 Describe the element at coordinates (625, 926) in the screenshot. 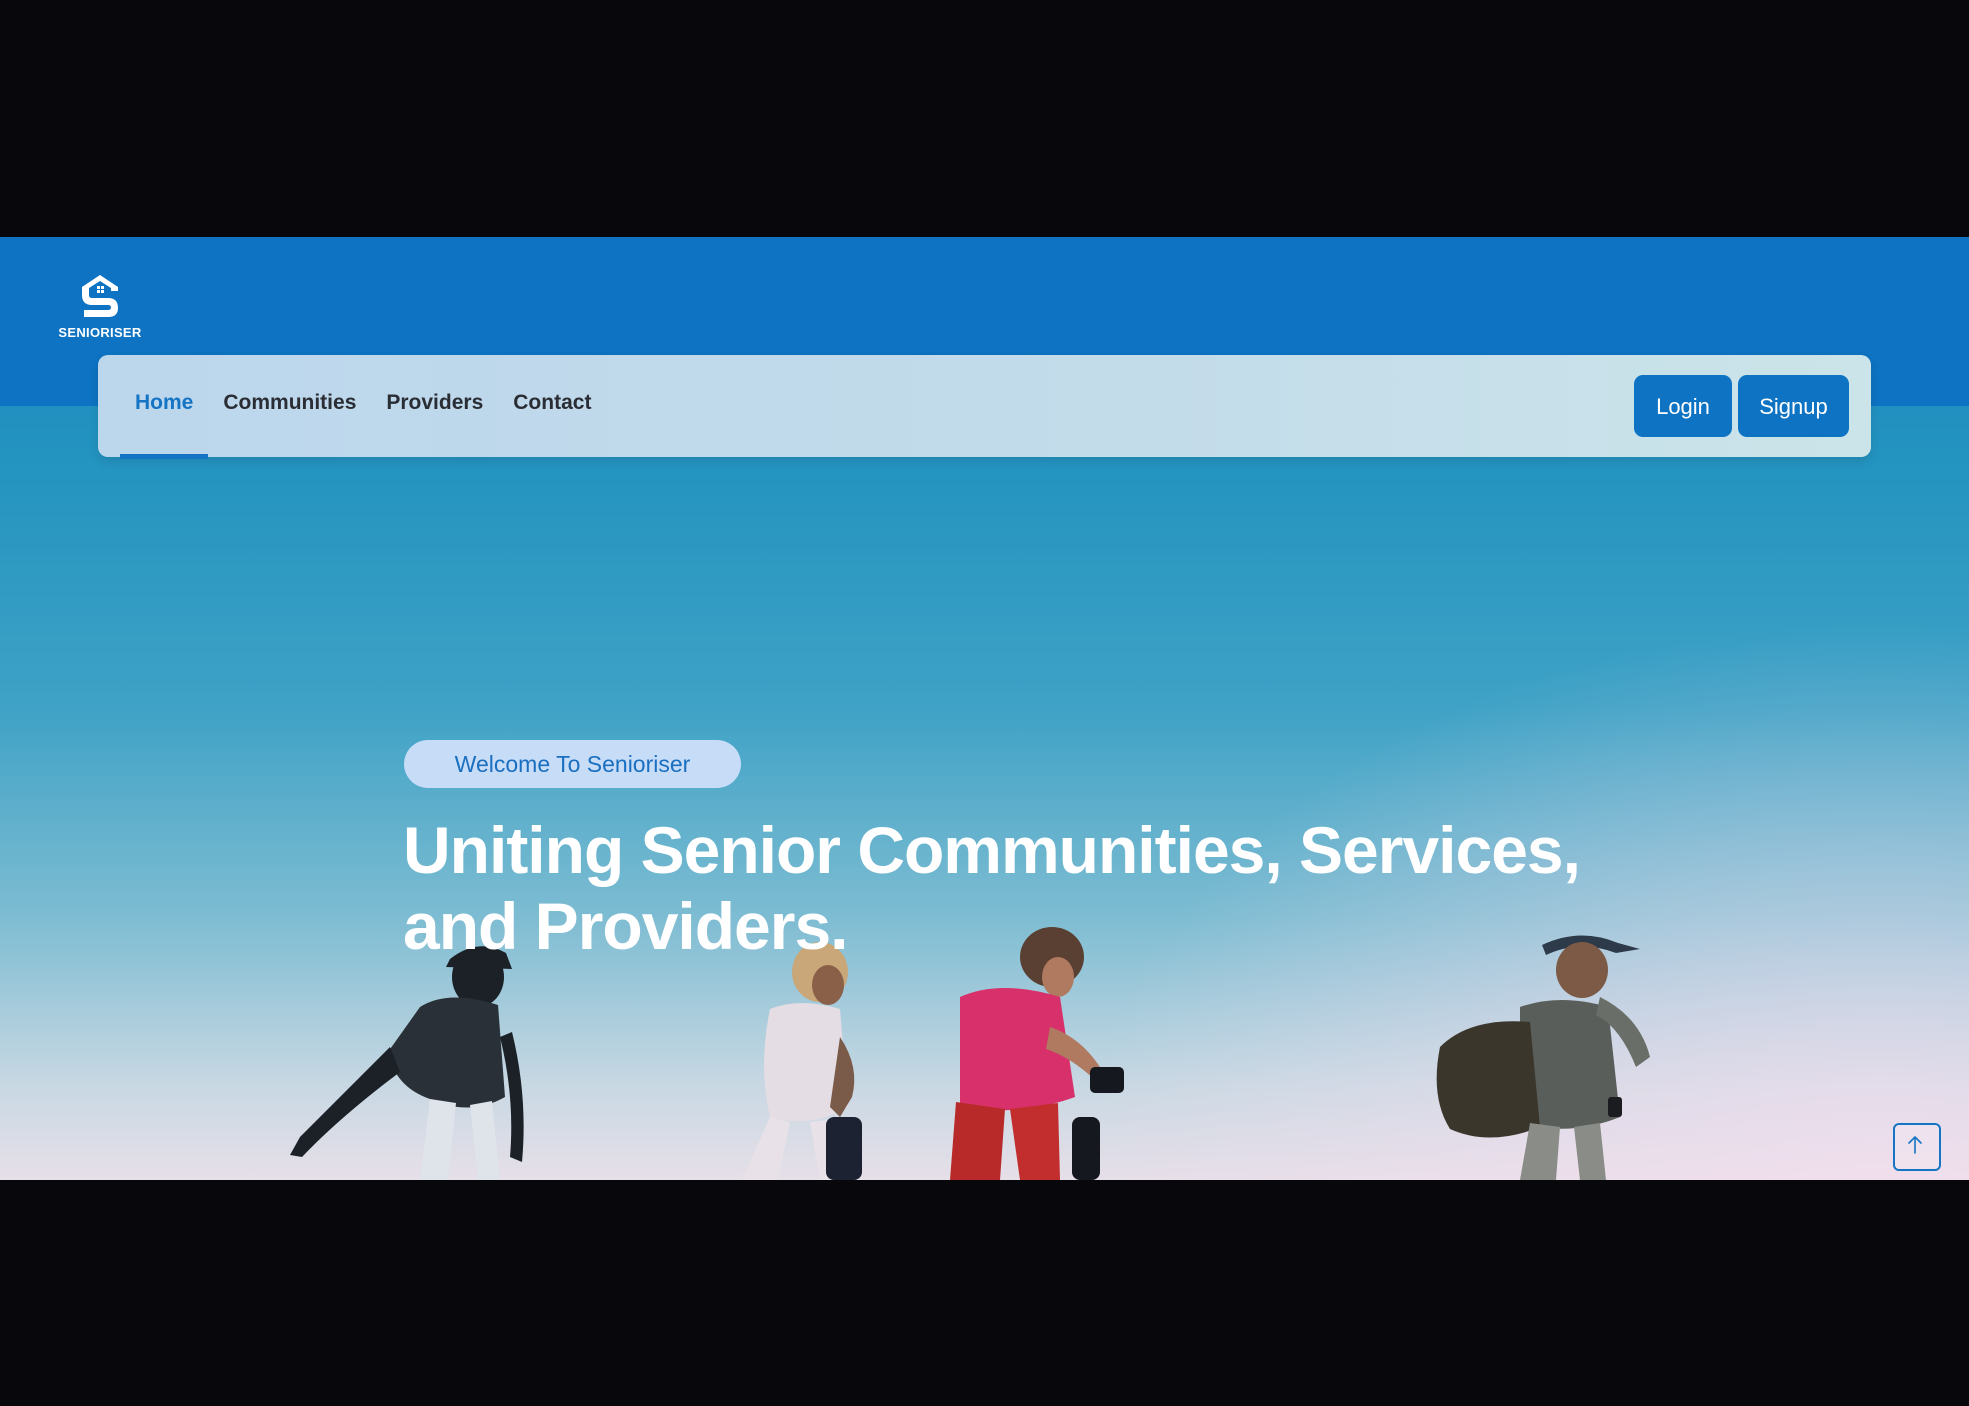

I see `hero-title-line-2: and Providers.` at that location.